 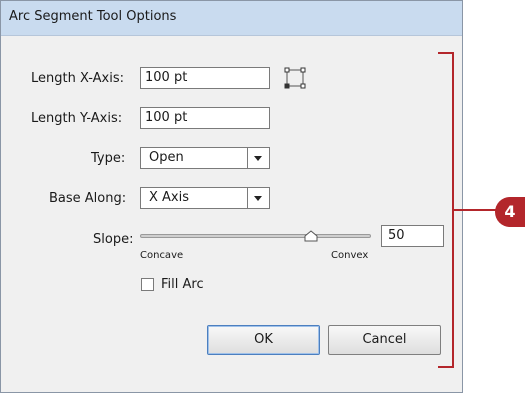 I want to click on reference-point-locator-icon, so click(x=295, y=78).